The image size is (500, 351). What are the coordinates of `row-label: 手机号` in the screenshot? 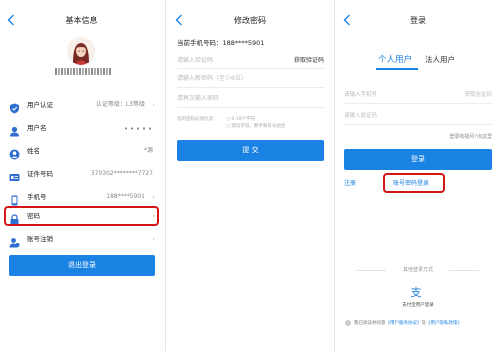 It's located at (37, 197).